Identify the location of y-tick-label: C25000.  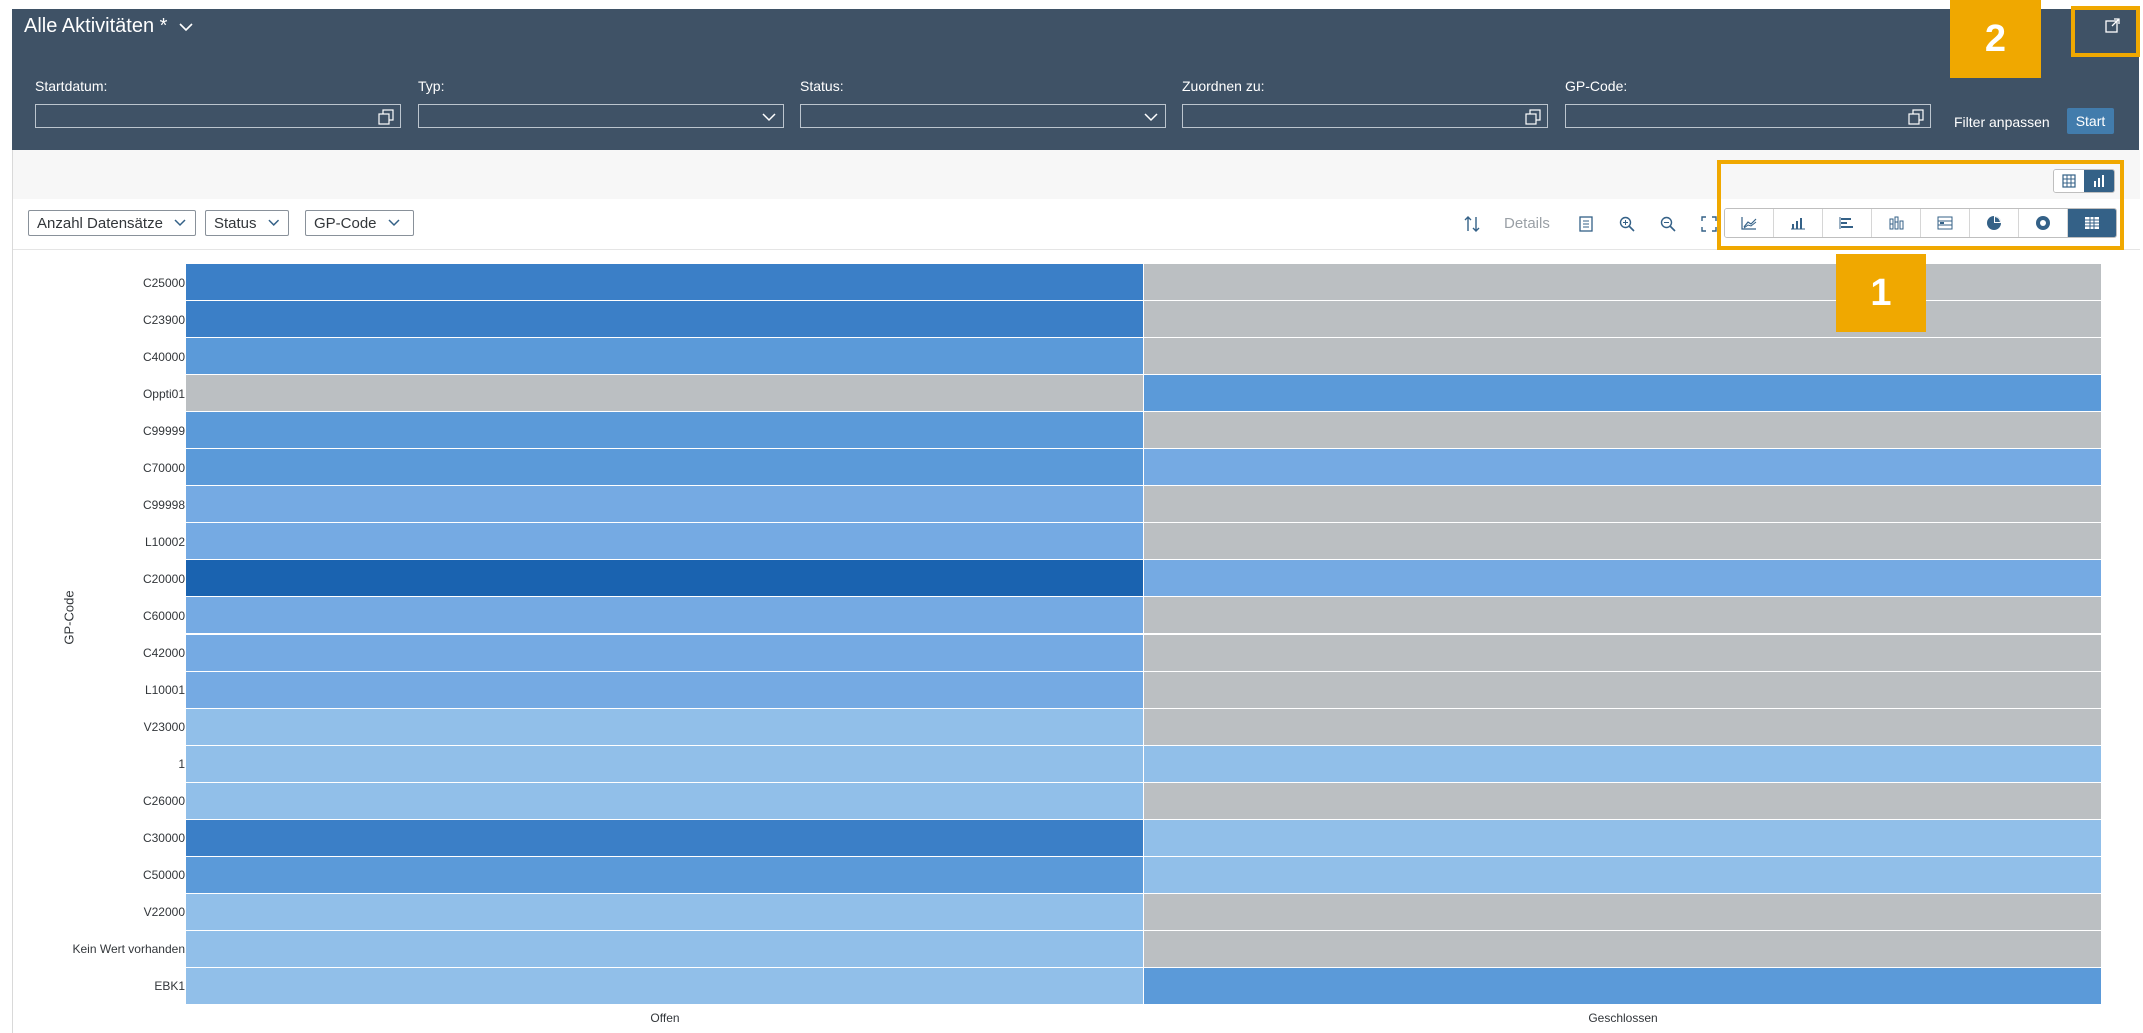
(163, 282).